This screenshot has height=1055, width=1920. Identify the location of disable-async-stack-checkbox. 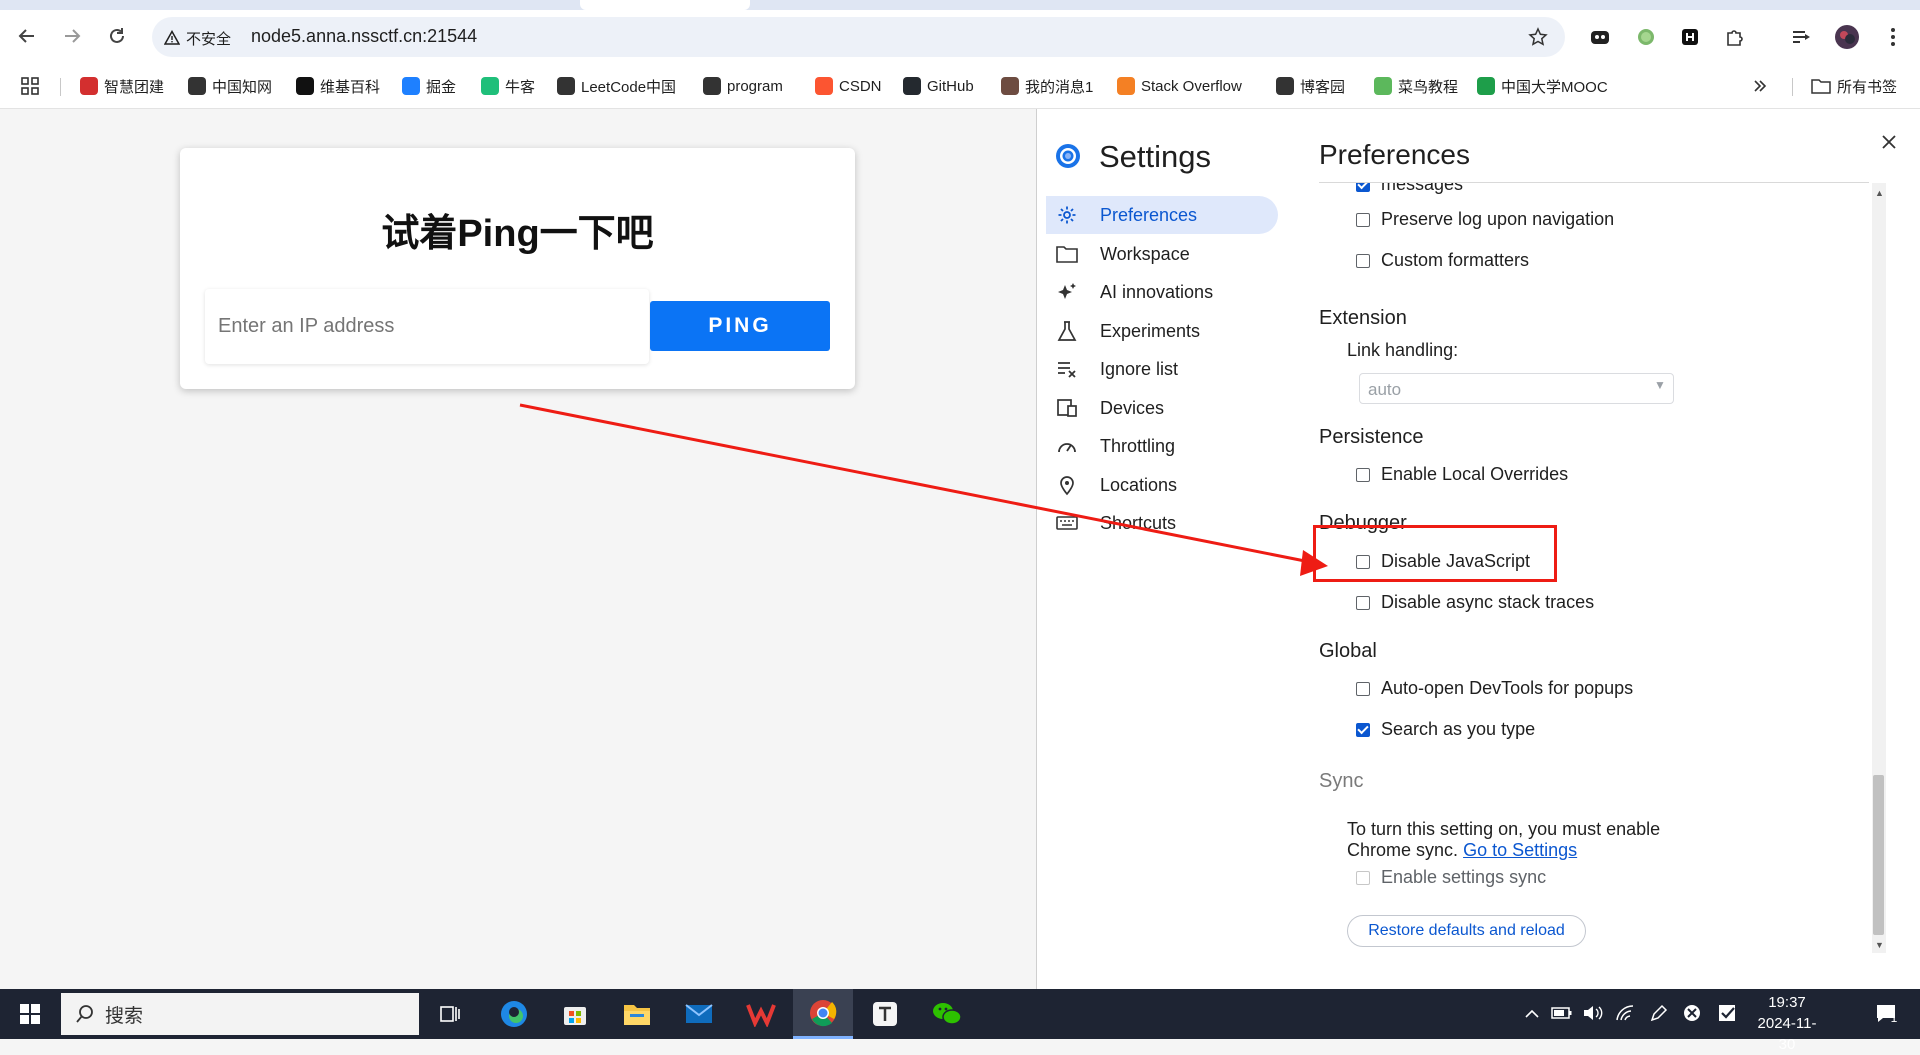
(1363, 602).